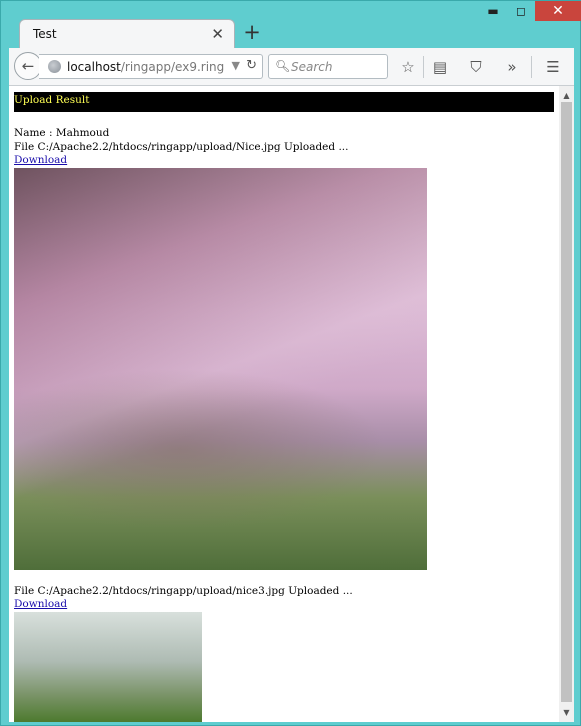  Describe the element at coordinates (553, 67) in the screenshot. I see `menu-icon: ☰` at that location.